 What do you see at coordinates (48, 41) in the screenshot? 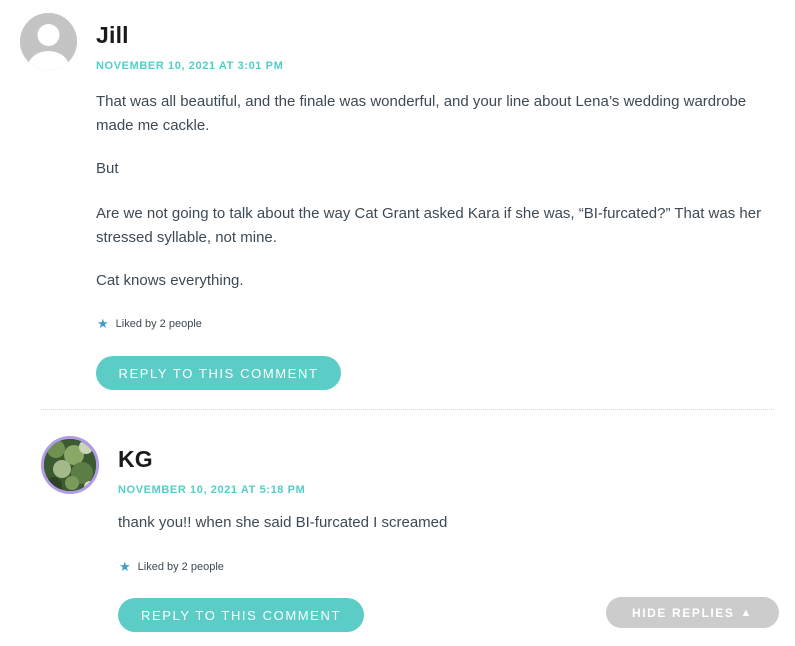
I see `default-avatar-icon` at bounding box center [48, 41].